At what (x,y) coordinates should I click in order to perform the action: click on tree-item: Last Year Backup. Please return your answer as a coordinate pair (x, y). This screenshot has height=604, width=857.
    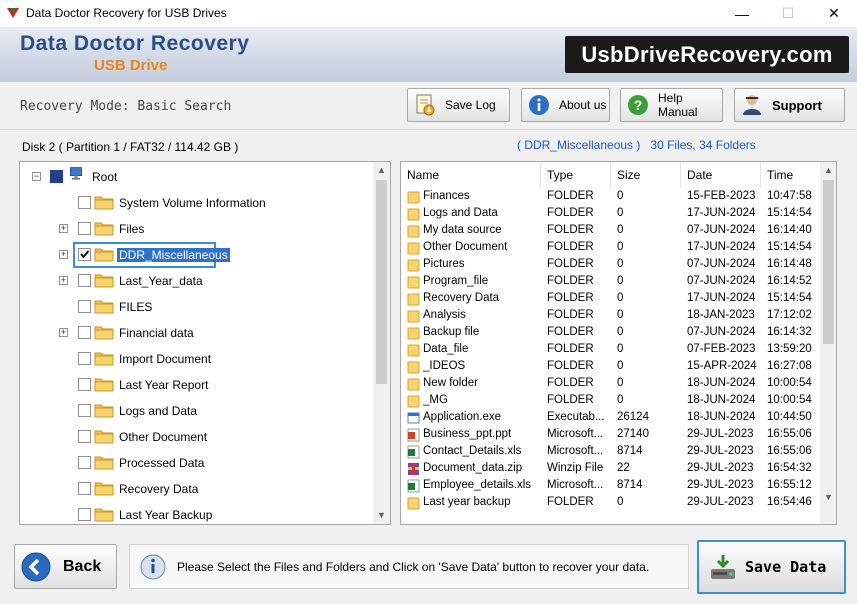
    Looking at the image, I should click on (196, 513).